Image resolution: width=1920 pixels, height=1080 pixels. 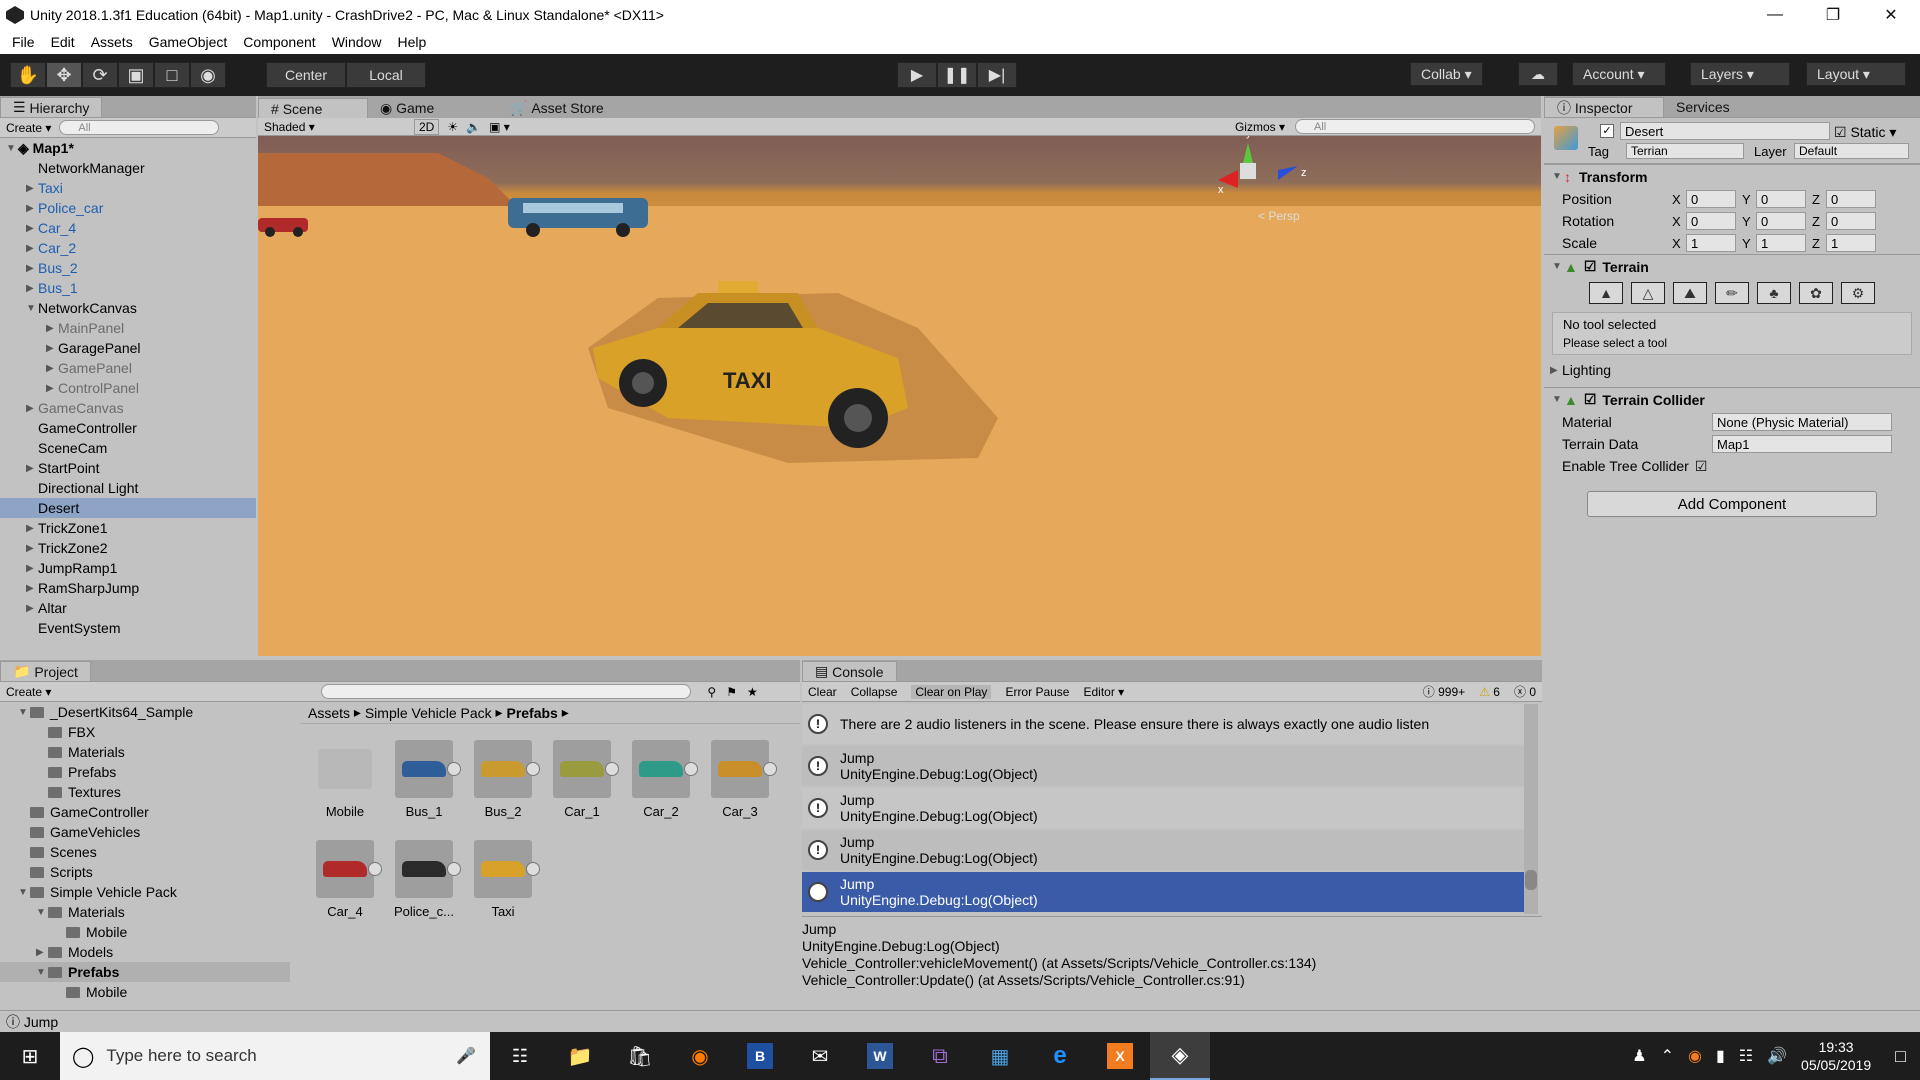 What do you see at coordinates (1732, 504) in the screenshot?
I see `add-component-button: Add Component` at bounding box center [1732, 504].